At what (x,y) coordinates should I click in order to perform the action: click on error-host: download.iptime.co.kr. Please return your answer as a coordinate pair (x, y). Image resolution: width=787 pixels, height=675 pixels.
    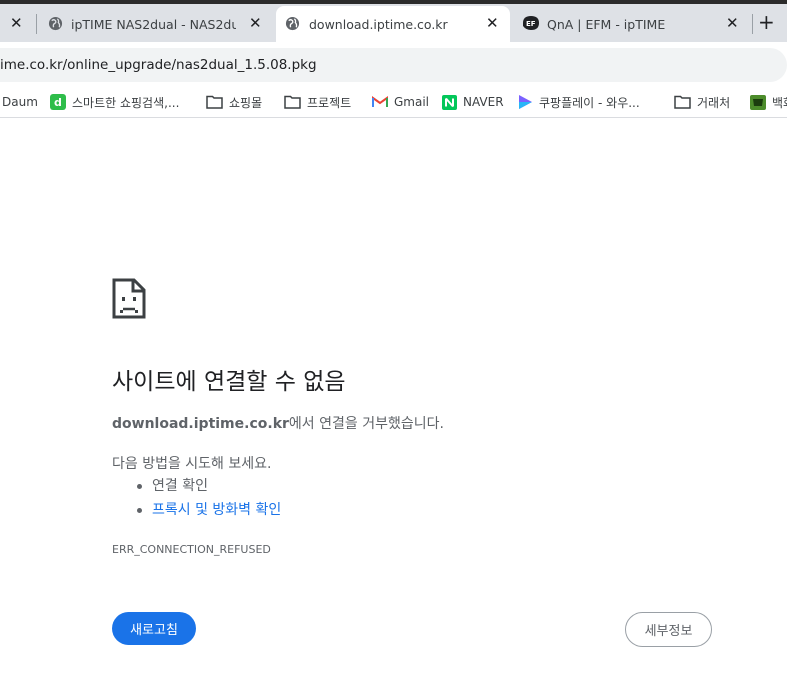
    Looking at the image, I should click on (200, 424).